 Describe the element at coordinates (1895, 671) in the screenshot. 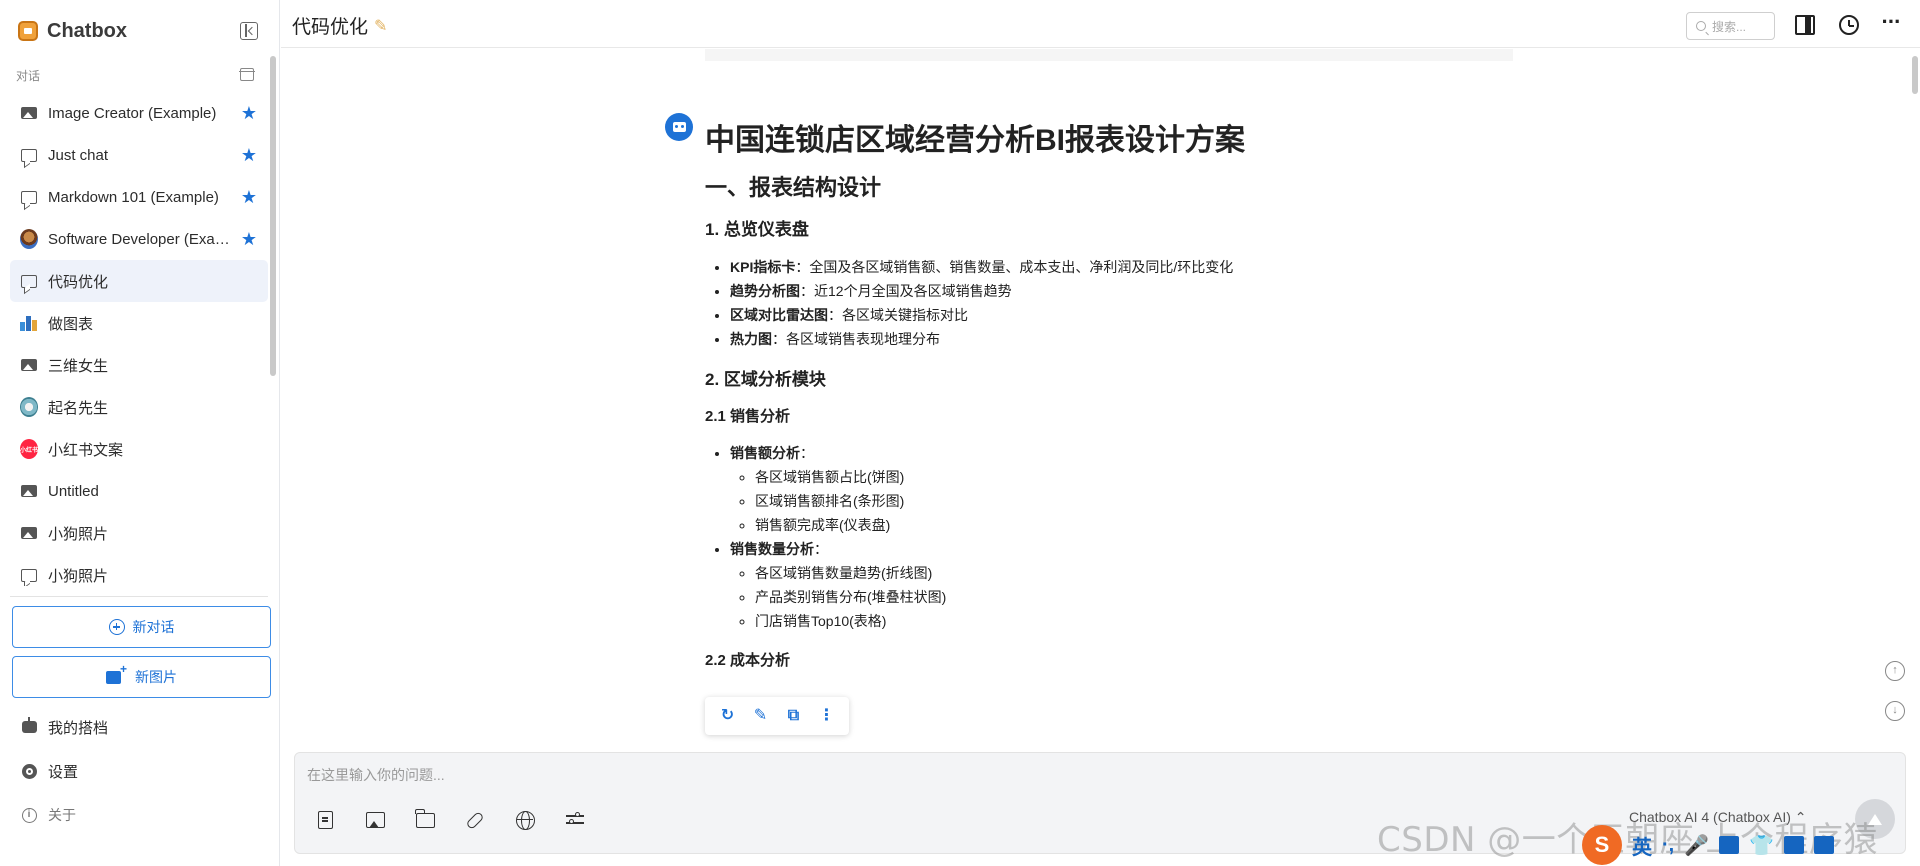

I see `scroll-to-top-icon: ↑` at that location.